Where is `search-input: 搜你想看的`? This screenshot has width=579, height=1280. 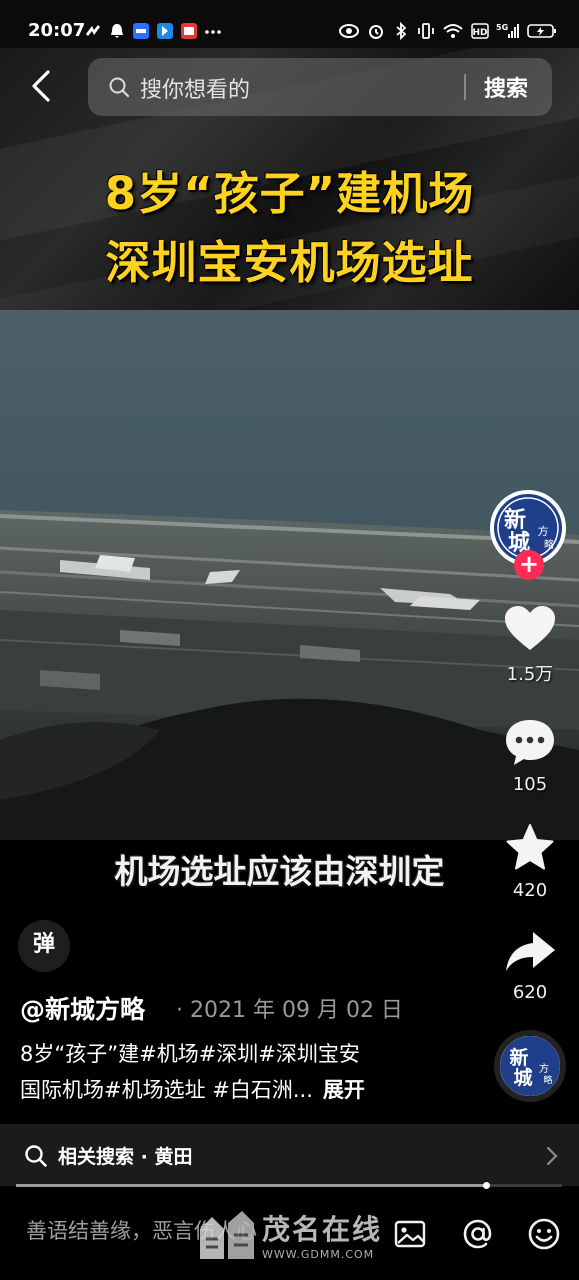
search-input: 搜你想看的 is located at coordinates (195, 88).